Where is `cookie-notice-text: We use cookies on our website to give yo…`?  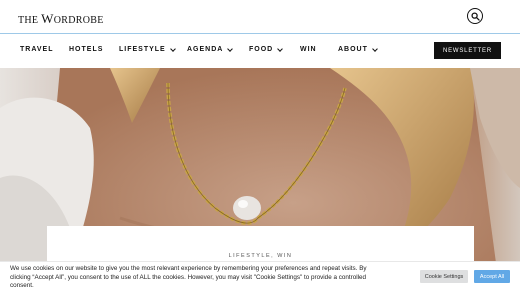
cookie-notice-text: We use cookies on our website to give yo… is located at coordinates (188, 277).